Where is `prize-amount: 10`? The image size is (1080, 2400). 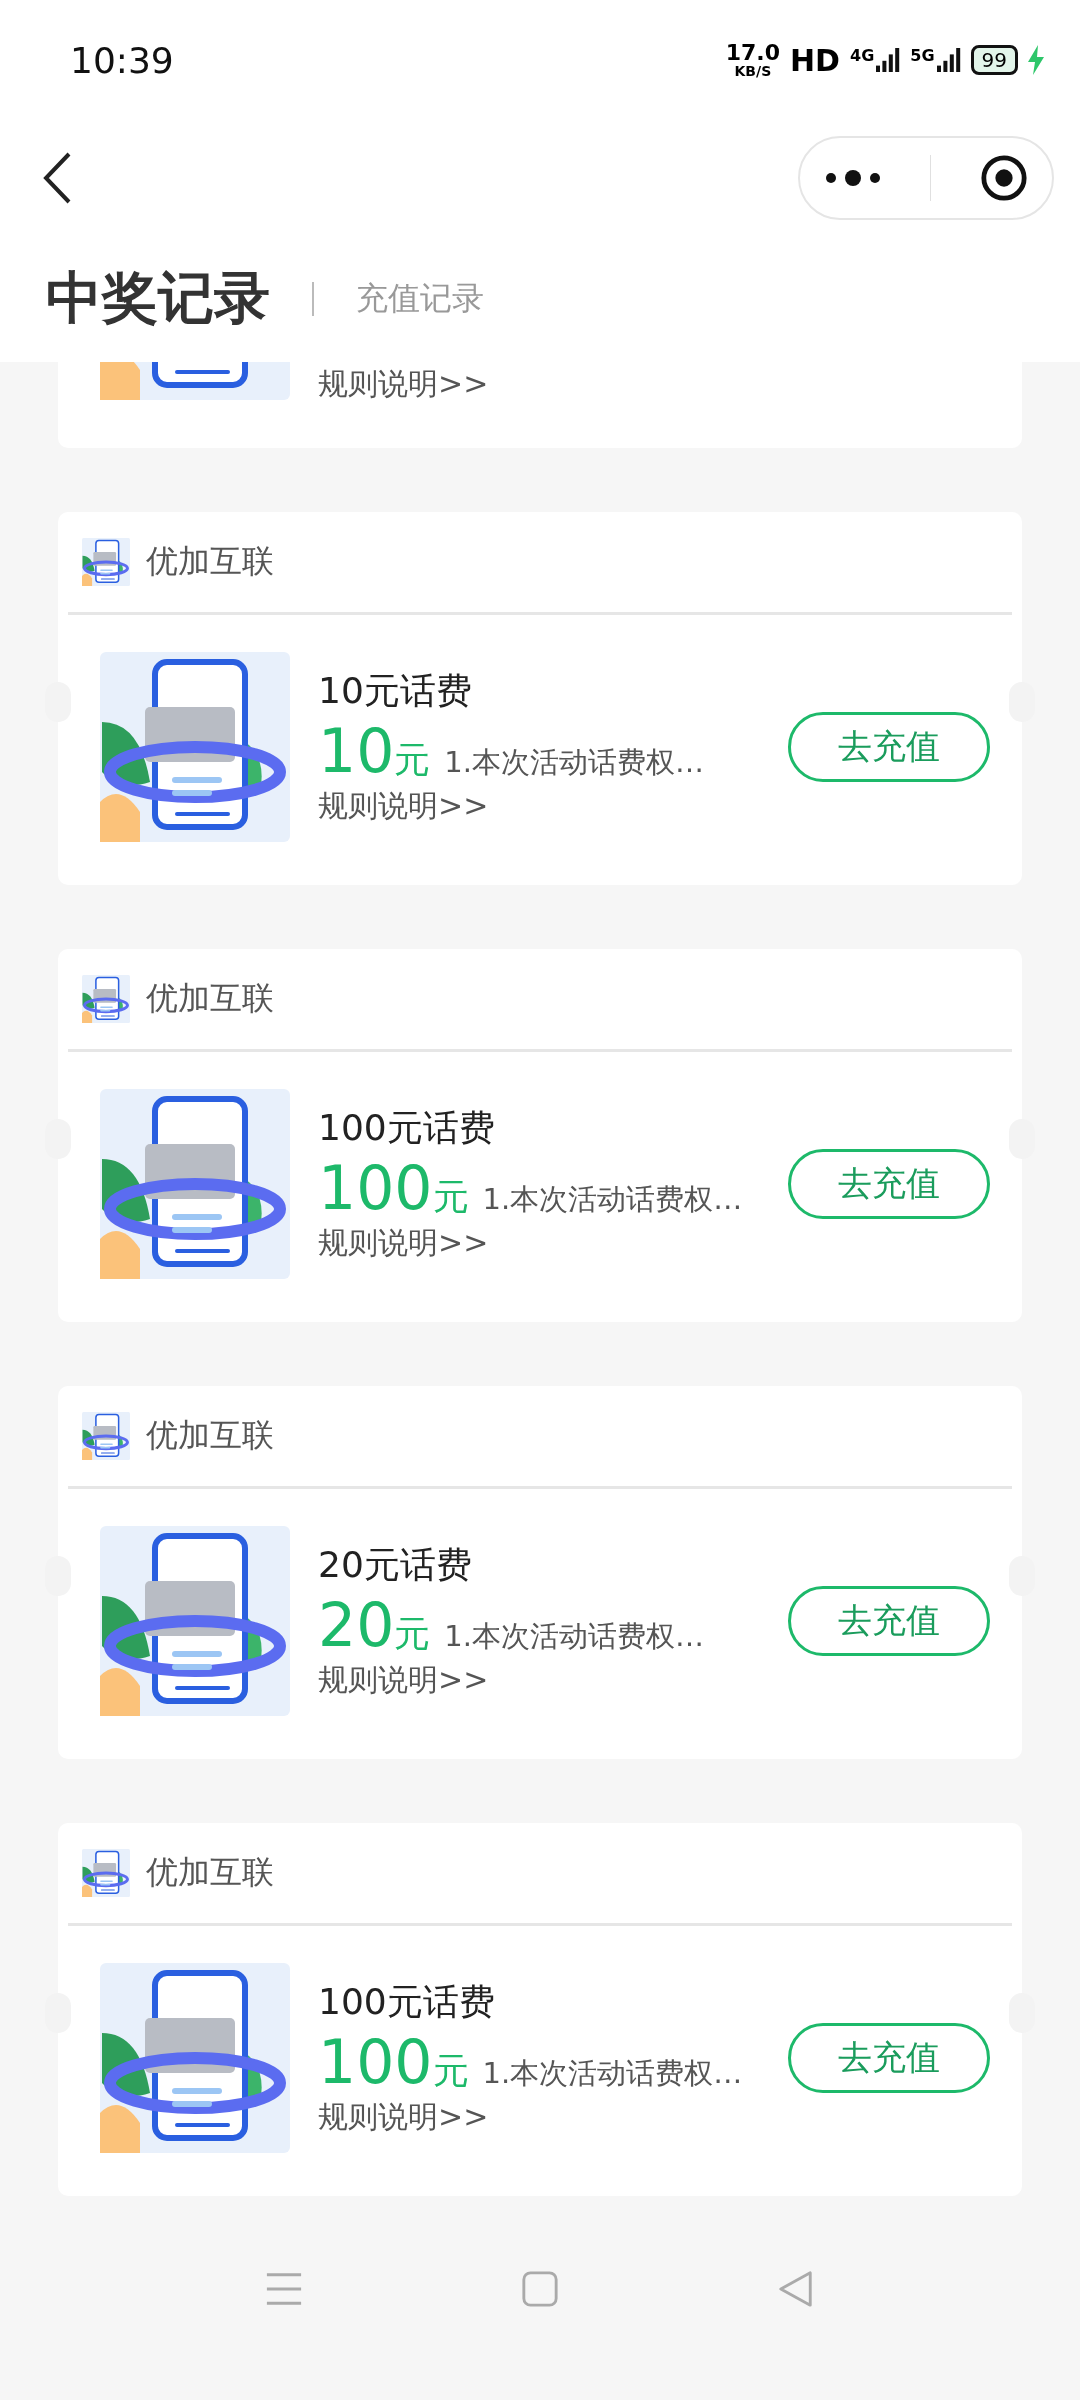 prize-amount: 10 is located at coordinates (356, 751).